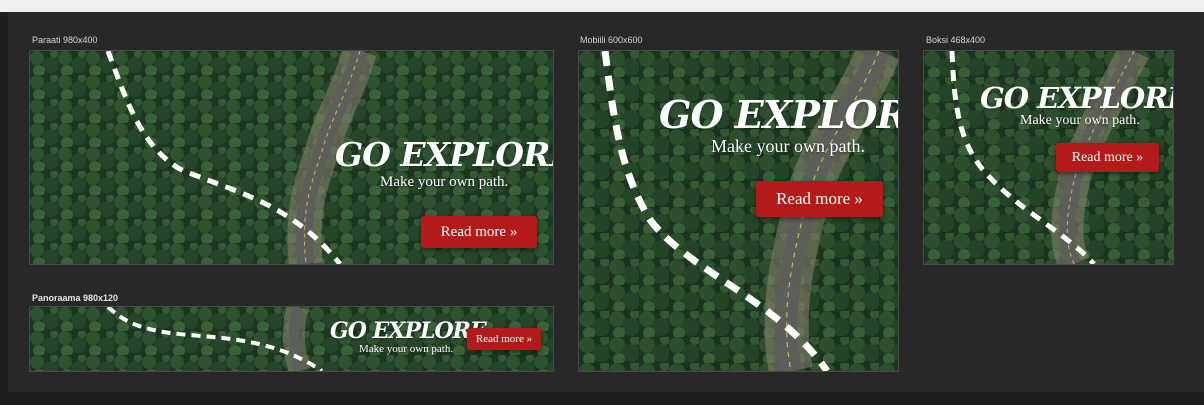 Image resolution: width=1204 pixels, height=405 pixels. I want to click on top-bar, so click(602, 6).